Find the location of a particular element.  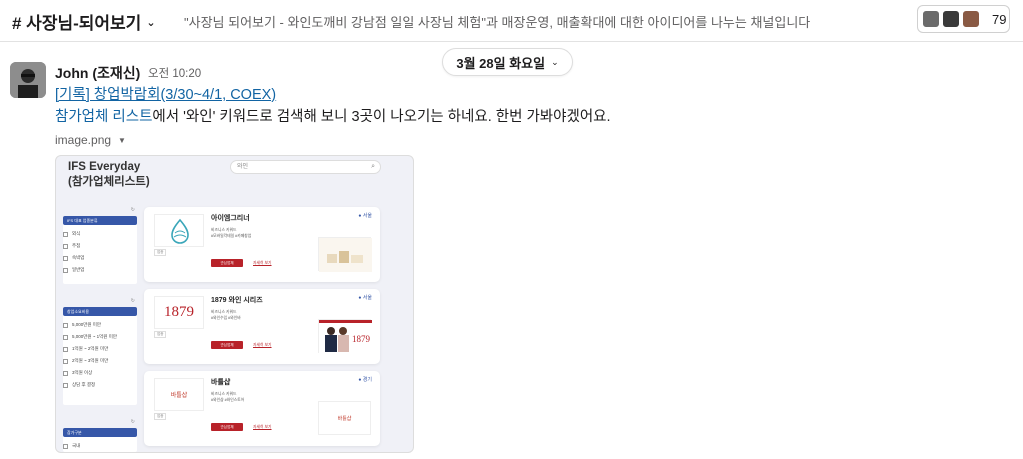

file-label: image.png ▼ is located at coordinates (90, 140).